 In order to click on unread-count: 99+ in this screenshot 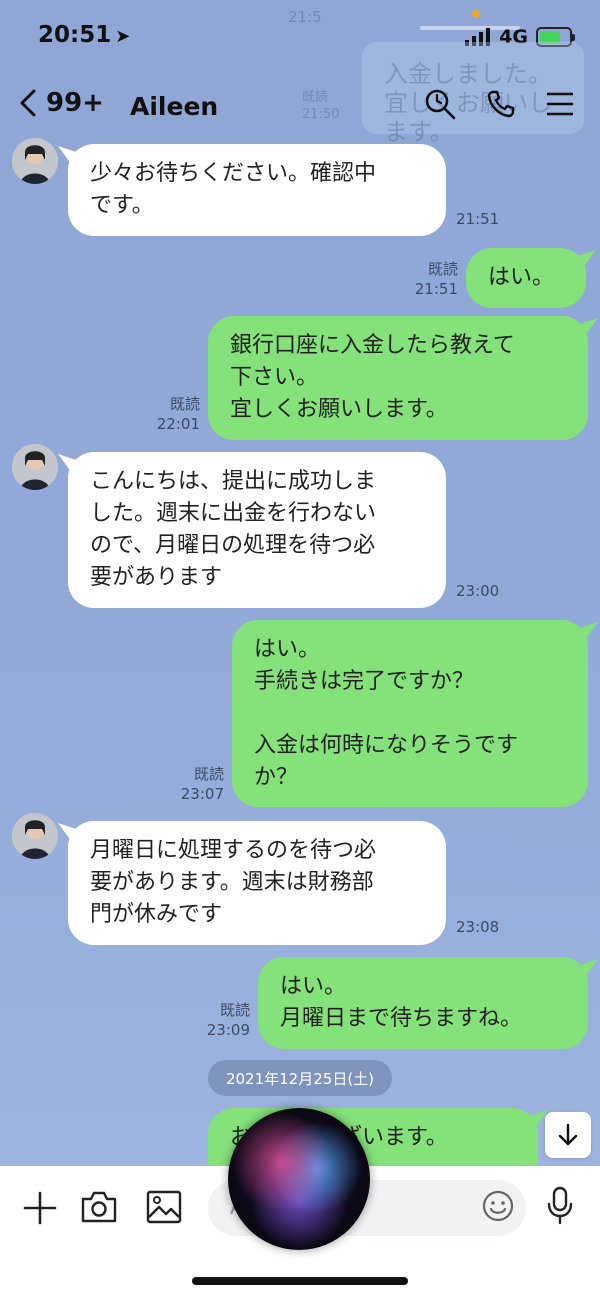, I will do `click(75, 103)`.